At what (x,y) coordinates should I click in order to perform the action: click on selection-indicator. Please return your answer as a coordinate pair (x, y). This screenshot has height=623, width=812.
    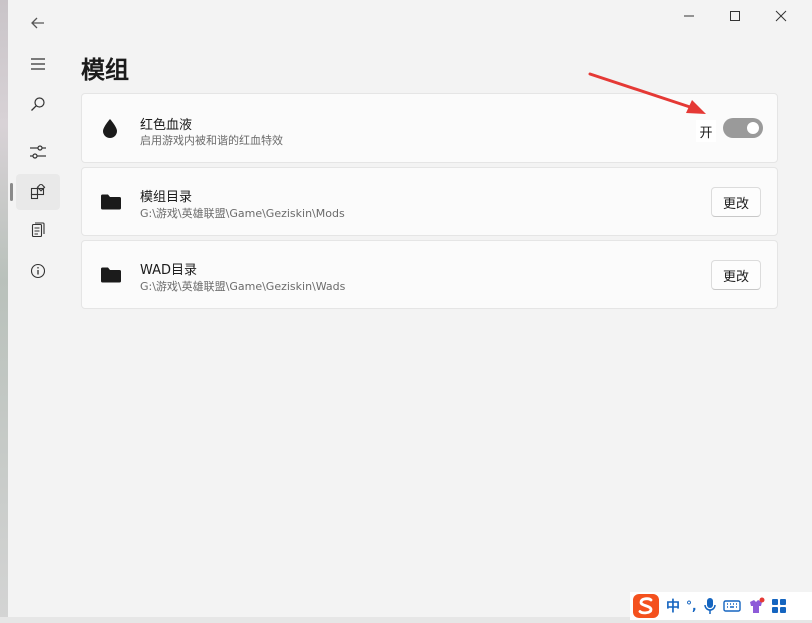
    Looking at the image, I should click on (11, 192).